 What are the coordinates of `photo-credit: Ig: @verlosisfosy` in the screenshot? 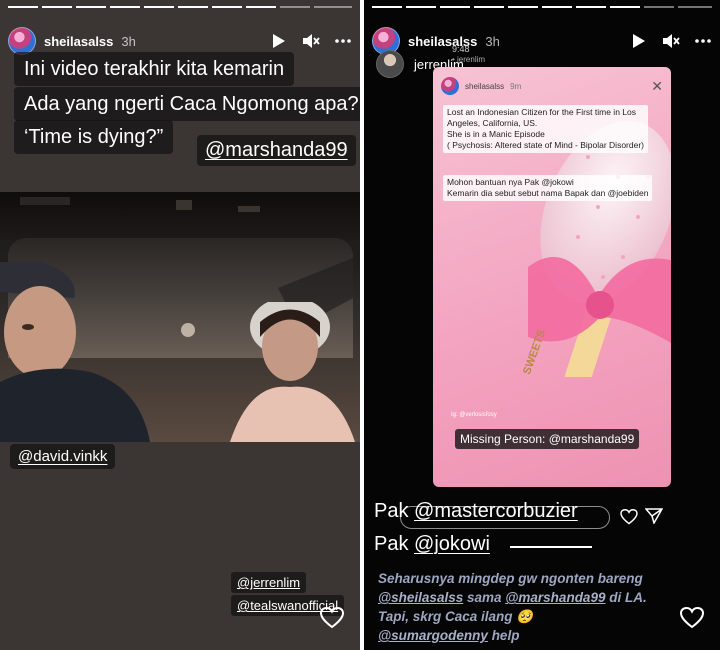 It's located at (474, 415).